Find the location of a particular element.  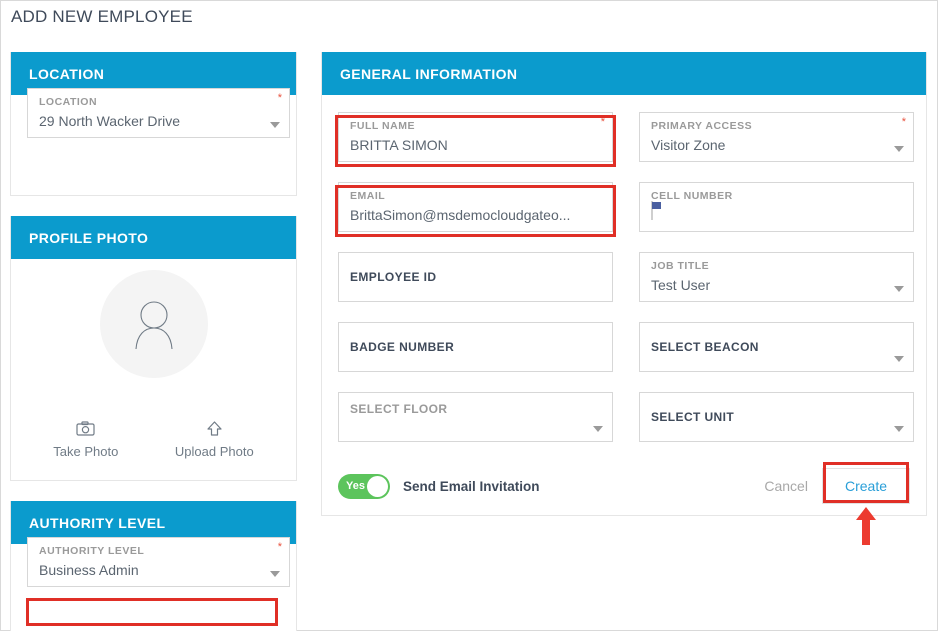

red-arrow-annotation-icon is located at coordinates (866, 526).